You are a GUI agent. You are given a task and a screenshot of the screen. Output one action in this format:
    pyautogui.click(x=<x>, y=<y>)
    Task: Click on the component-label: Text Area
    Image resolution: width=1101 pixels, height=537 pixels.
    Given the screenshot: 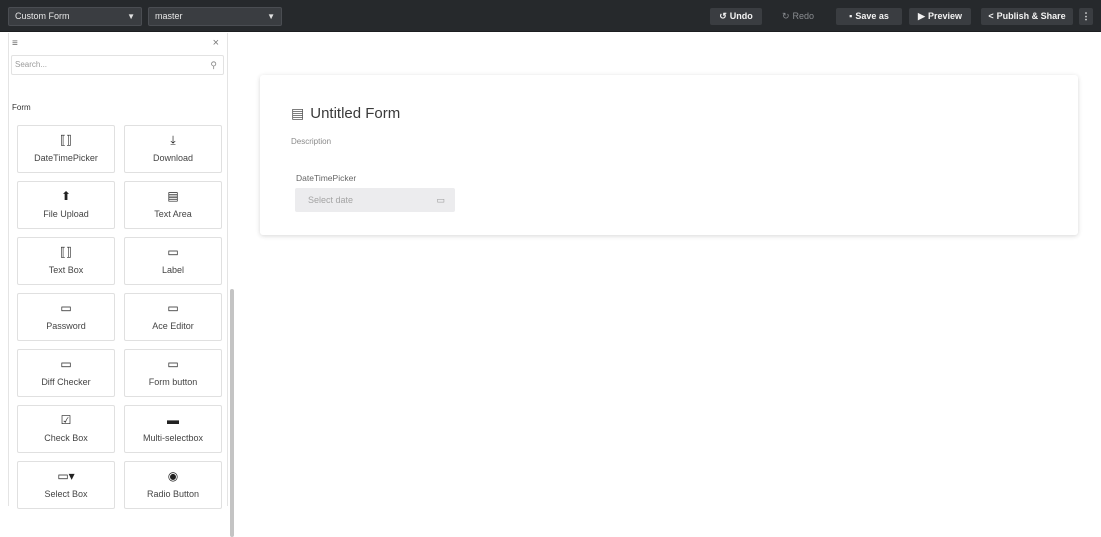 What is the action you would take?
    pyautogui.click(x=173, y=214)
    